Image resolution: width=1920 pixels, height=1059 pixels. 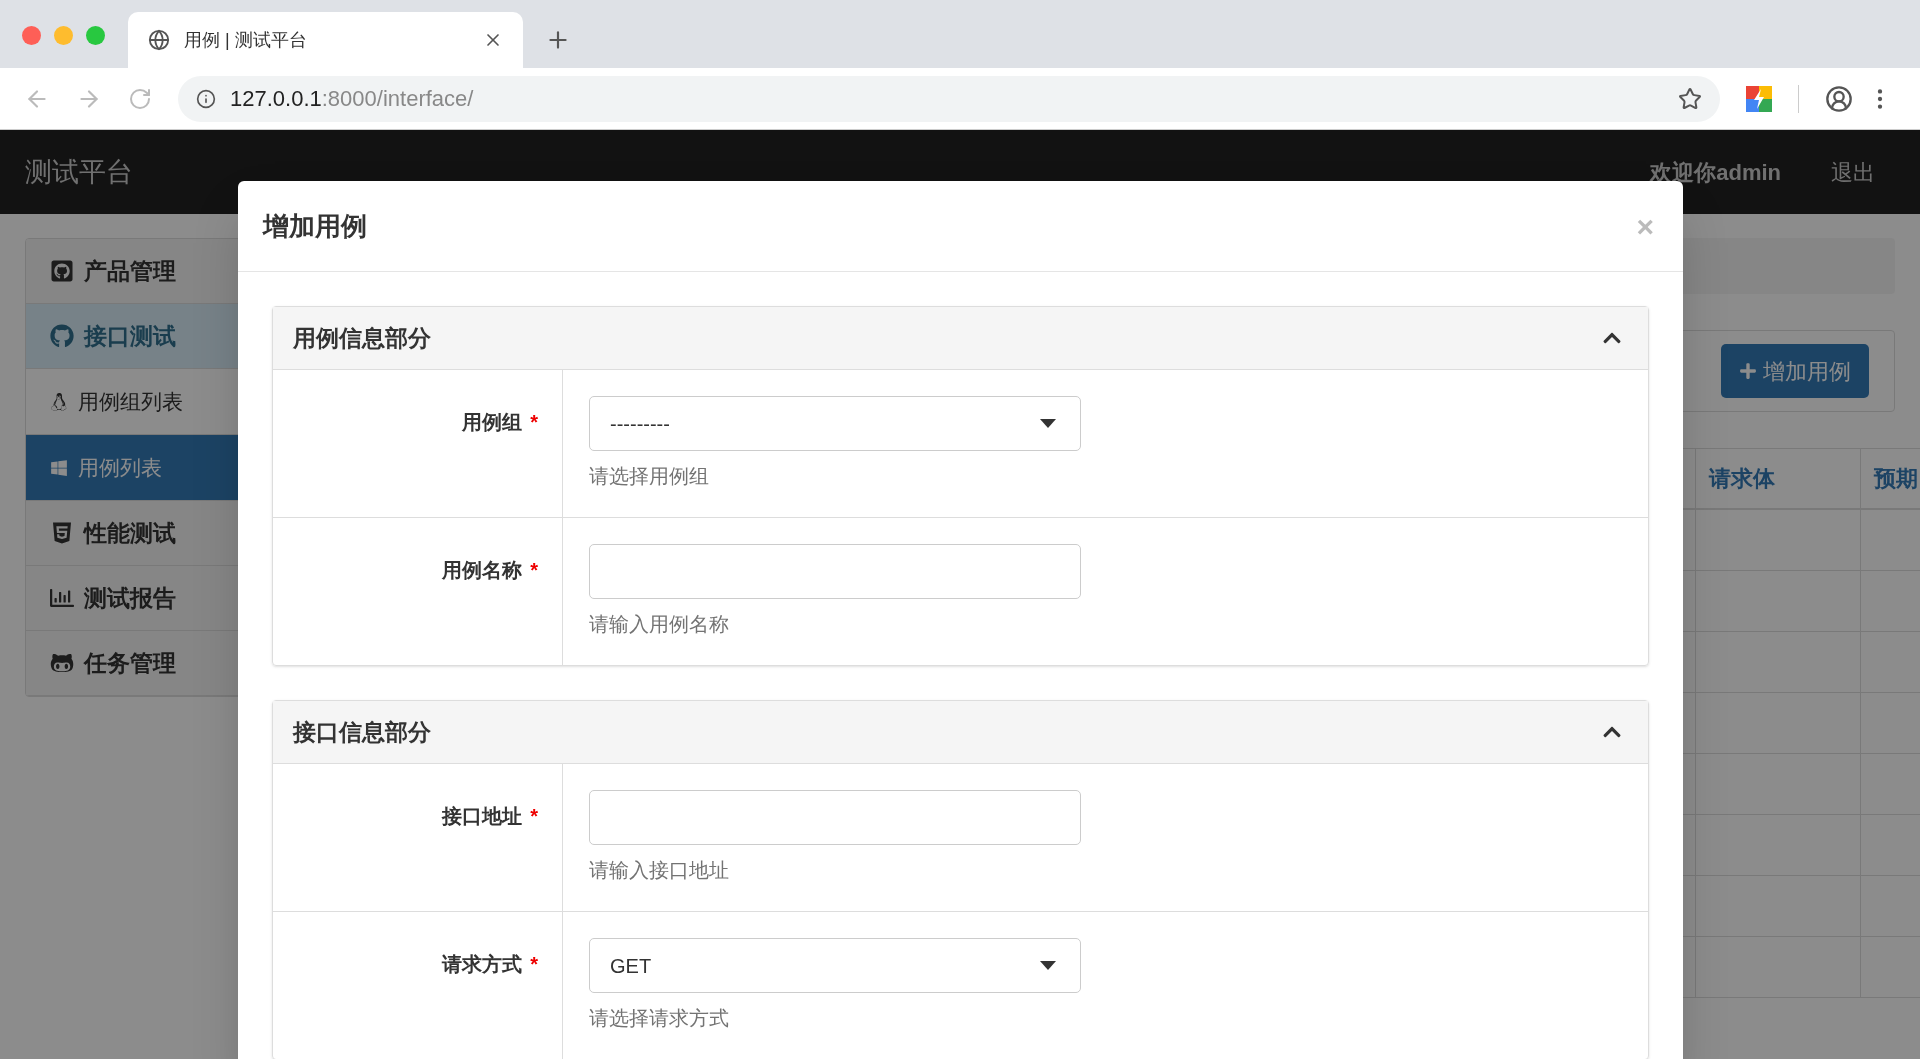 What do you see at coordinates (482, 570) in the screenshot?
I see `field-label: 用例名称` at bounding box center [482, 570].